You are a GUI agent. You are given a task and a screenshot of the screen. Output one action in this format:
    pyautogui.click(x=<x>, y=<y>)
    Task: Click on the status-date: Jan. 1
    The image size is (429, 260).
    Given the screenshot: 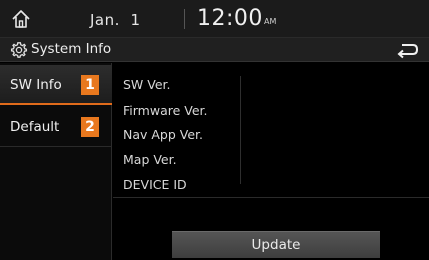 What is the action you would take?
    pyautogui.click(x=115, y=20)
    